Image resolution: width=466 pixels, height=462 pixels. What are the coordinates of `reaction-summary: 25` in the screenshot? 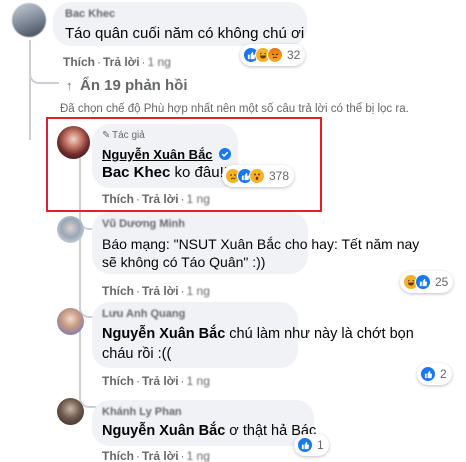 It's located at (427, 282).